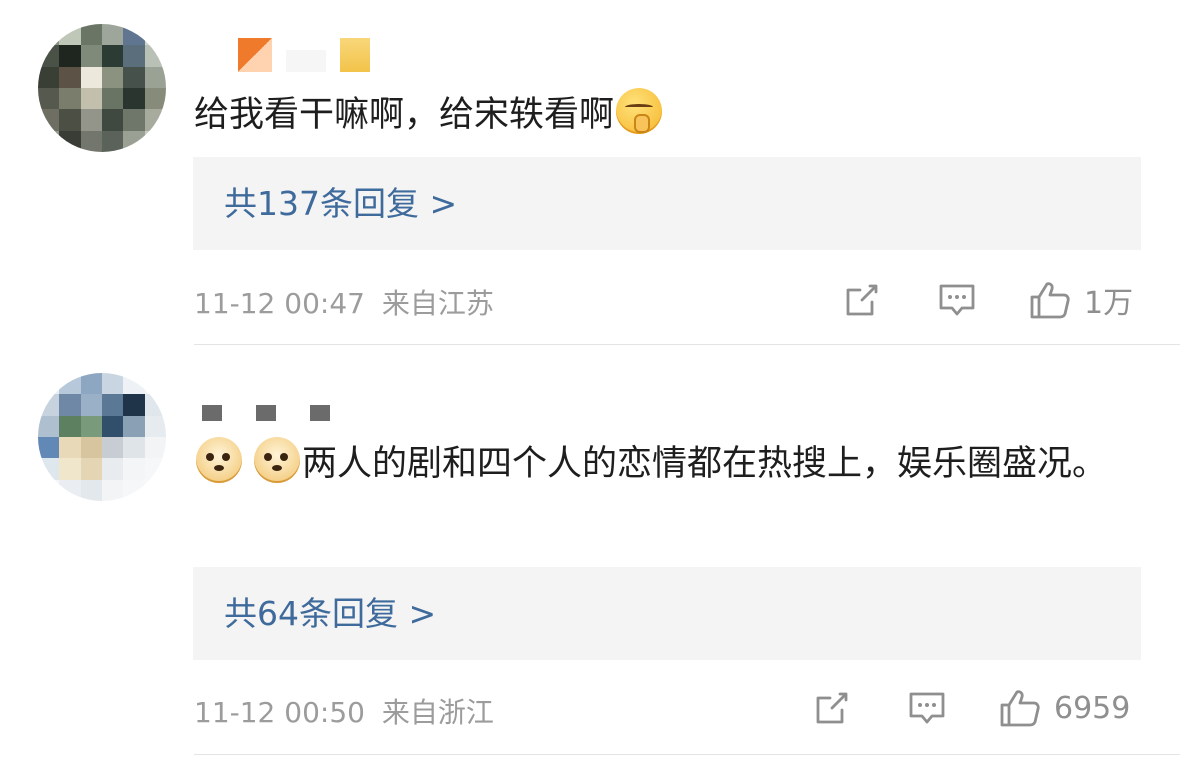  I want to click on replies-count-label: 共64条回复 >, so click(330, 613).